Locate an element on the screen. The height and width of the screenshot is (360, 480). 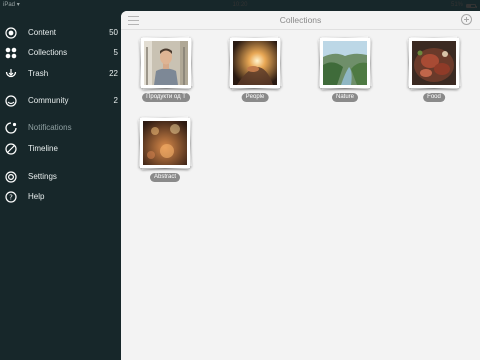
meat-plate-thumbnail is located at coordinates (434, 63).